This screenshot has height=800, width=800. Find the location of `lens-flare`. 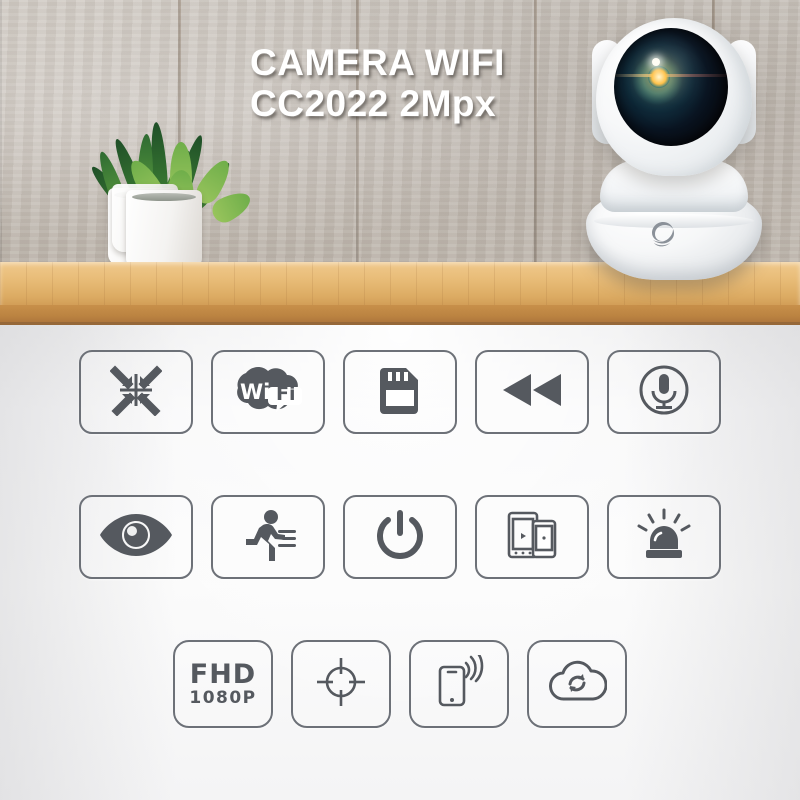

lens-flare is located at coordinates (659, 77).